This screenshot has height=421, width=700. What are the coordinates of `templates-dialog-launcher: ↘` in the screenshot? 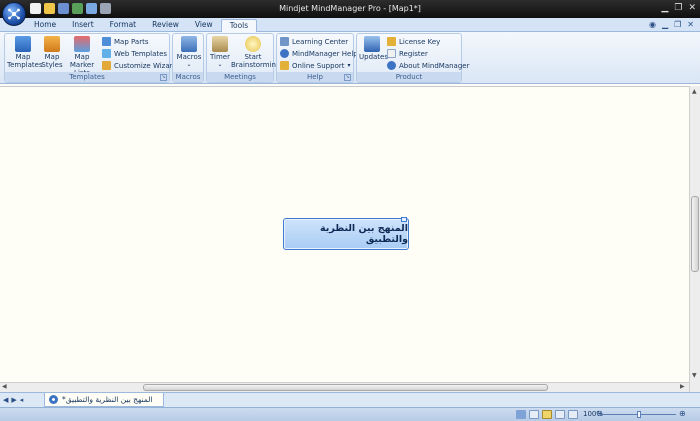 It's located at (163, 77).